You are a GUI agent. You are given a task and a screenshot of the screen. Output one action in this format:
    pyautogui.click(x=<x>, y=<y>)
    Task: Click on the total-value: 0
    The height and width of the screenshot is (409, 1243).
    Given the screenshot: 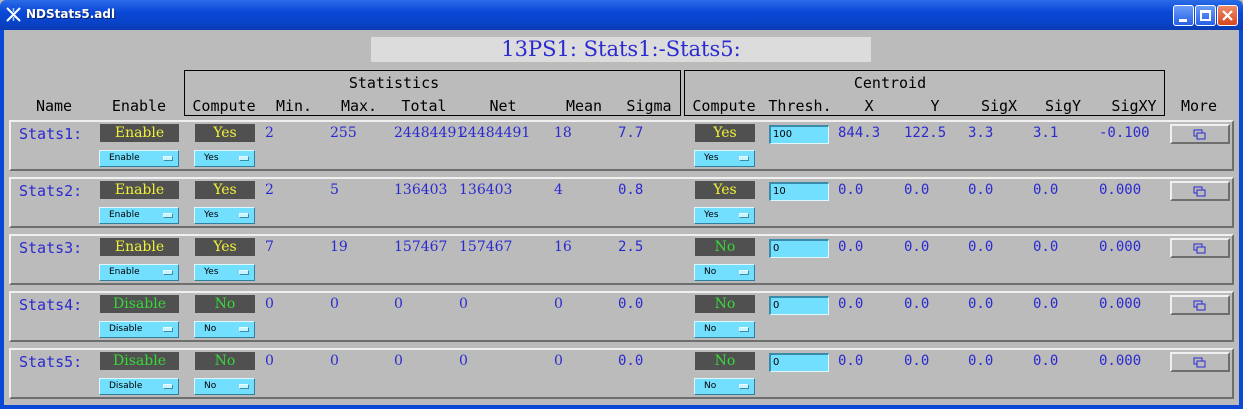 What is the action you would take?
    pyautogui.click(x=398, y=304)
    